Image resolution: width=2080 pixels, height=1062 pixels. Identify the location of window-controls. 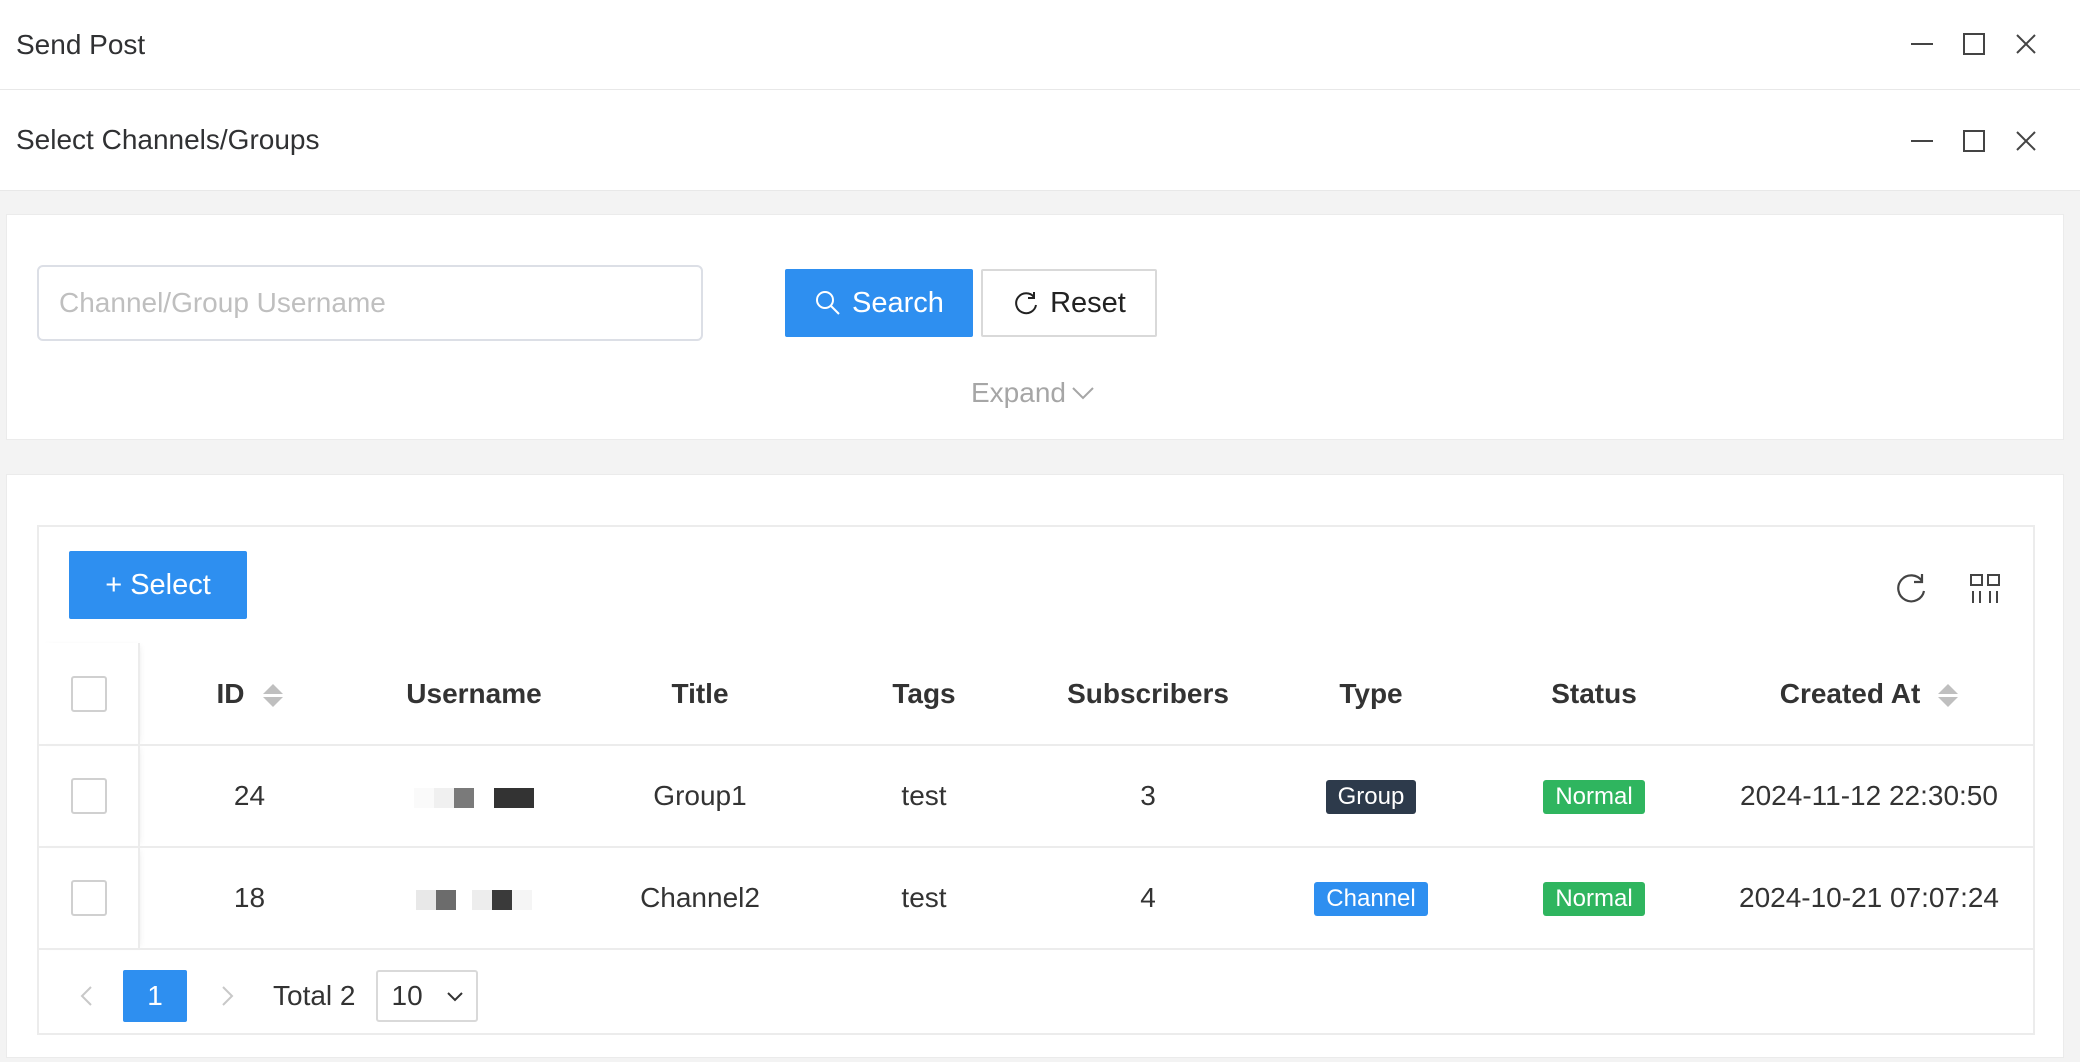
(1974, 44).